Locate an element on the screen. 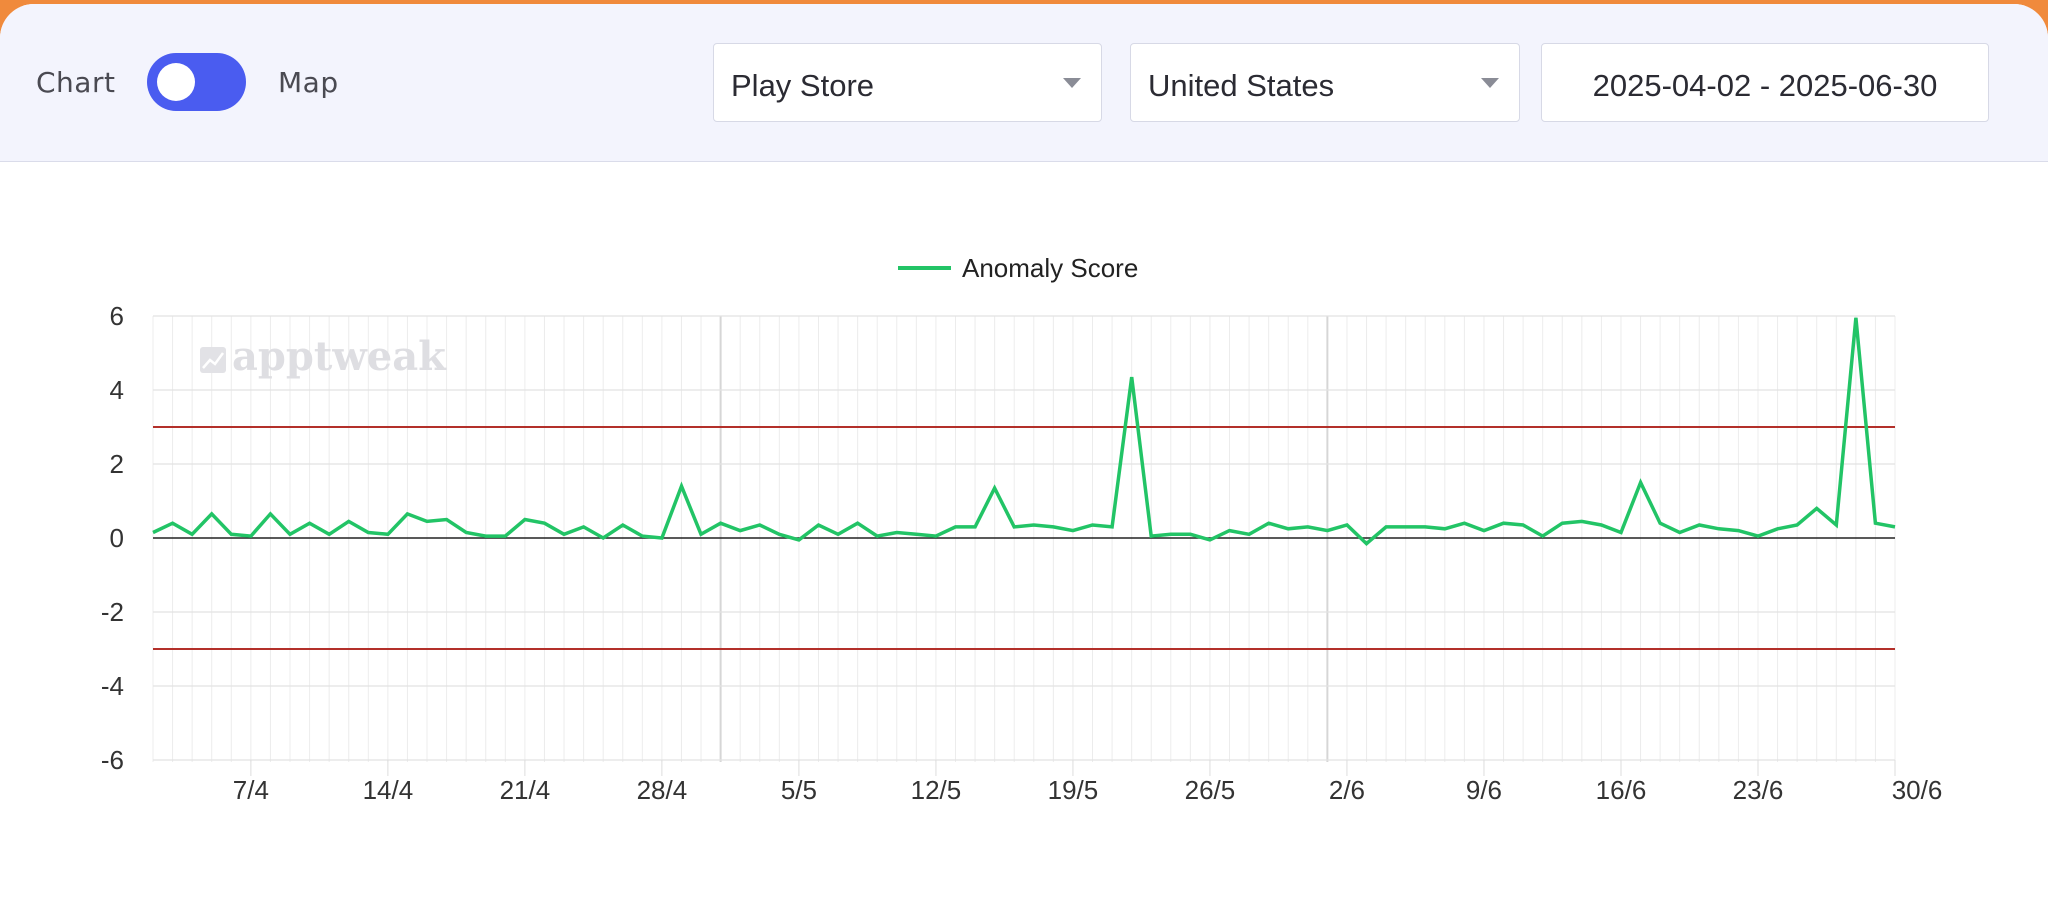  legend-label: Anomaly Score is located at coordinates (1050, 268).